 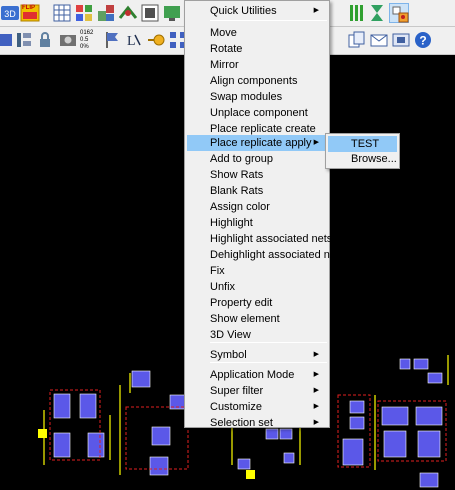 I want to click on menu-item-label: Place replicate apply, so click(x=261, y=143).